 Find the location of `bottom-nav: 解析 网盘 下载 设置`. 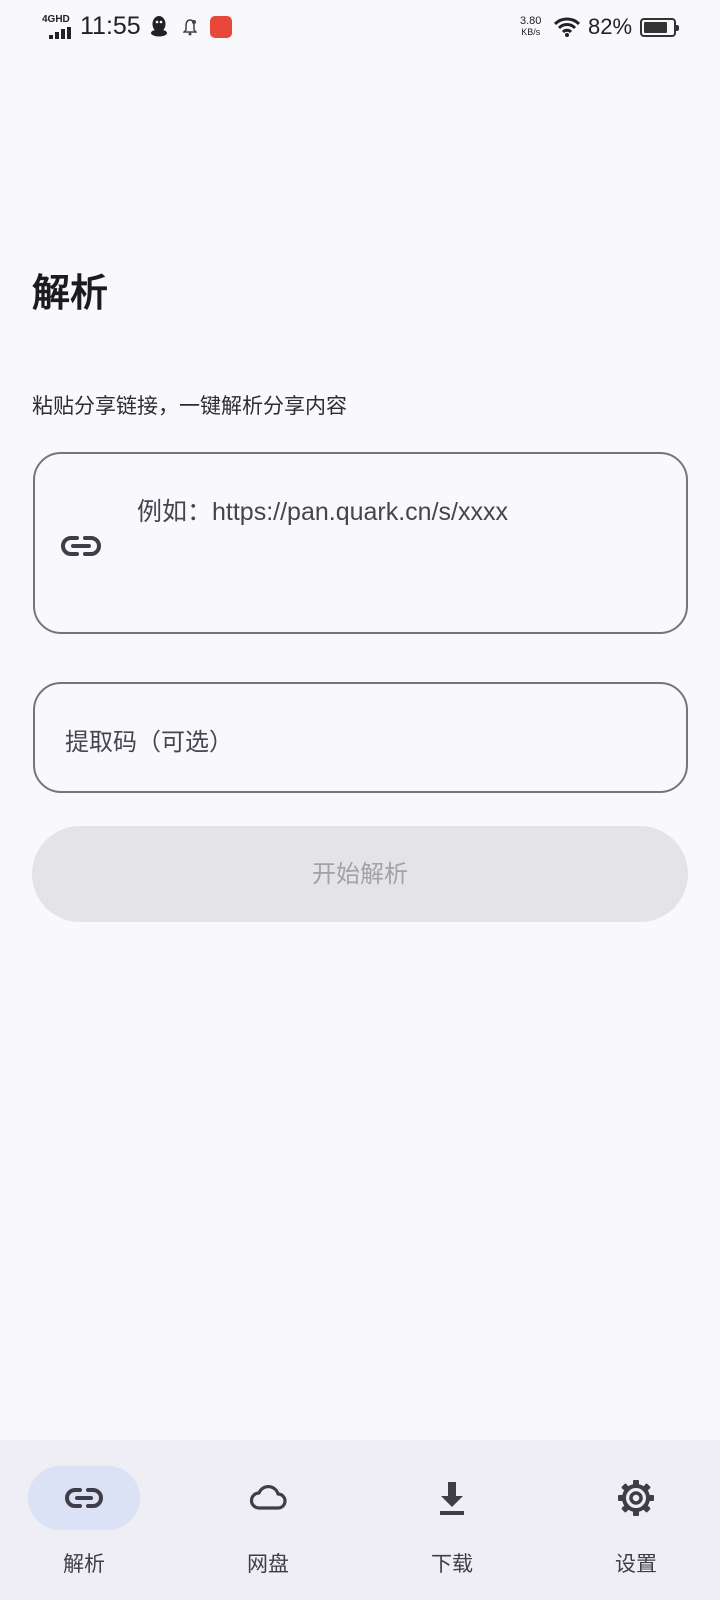

bottom-nav: 解析 网盘 下载 设置 is located at coordinates (360, 1520).